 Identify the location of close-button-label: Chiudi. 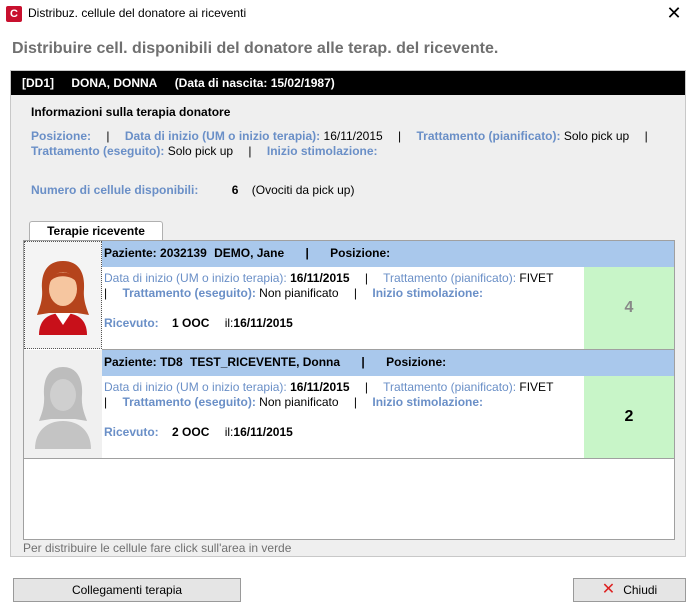
(640, 590).